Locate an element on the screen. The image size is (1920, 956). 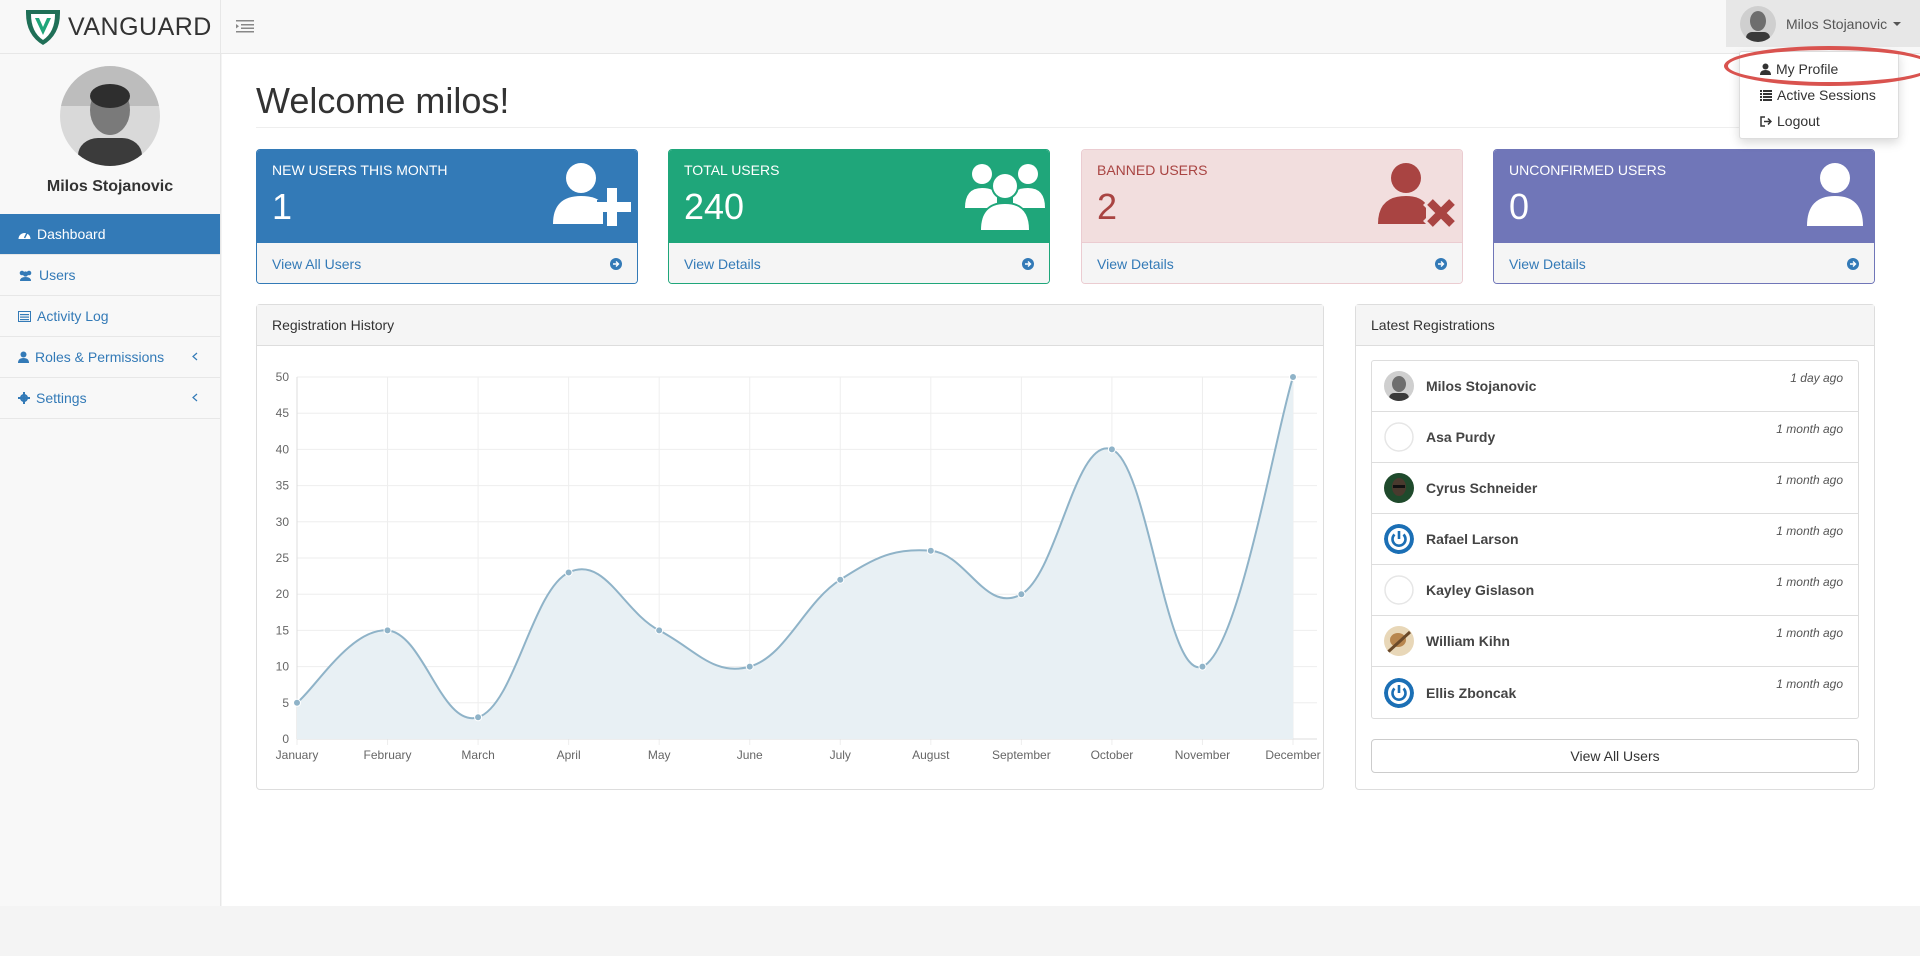
user-plus-icon is located at coordinates (592, 194).